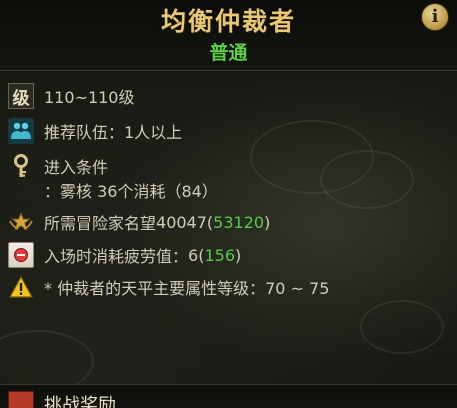  What do you see at coordinates (227, 96) in the screenshot?
I see `level-row: 级 110~110级` at bounding box center [227, 96].